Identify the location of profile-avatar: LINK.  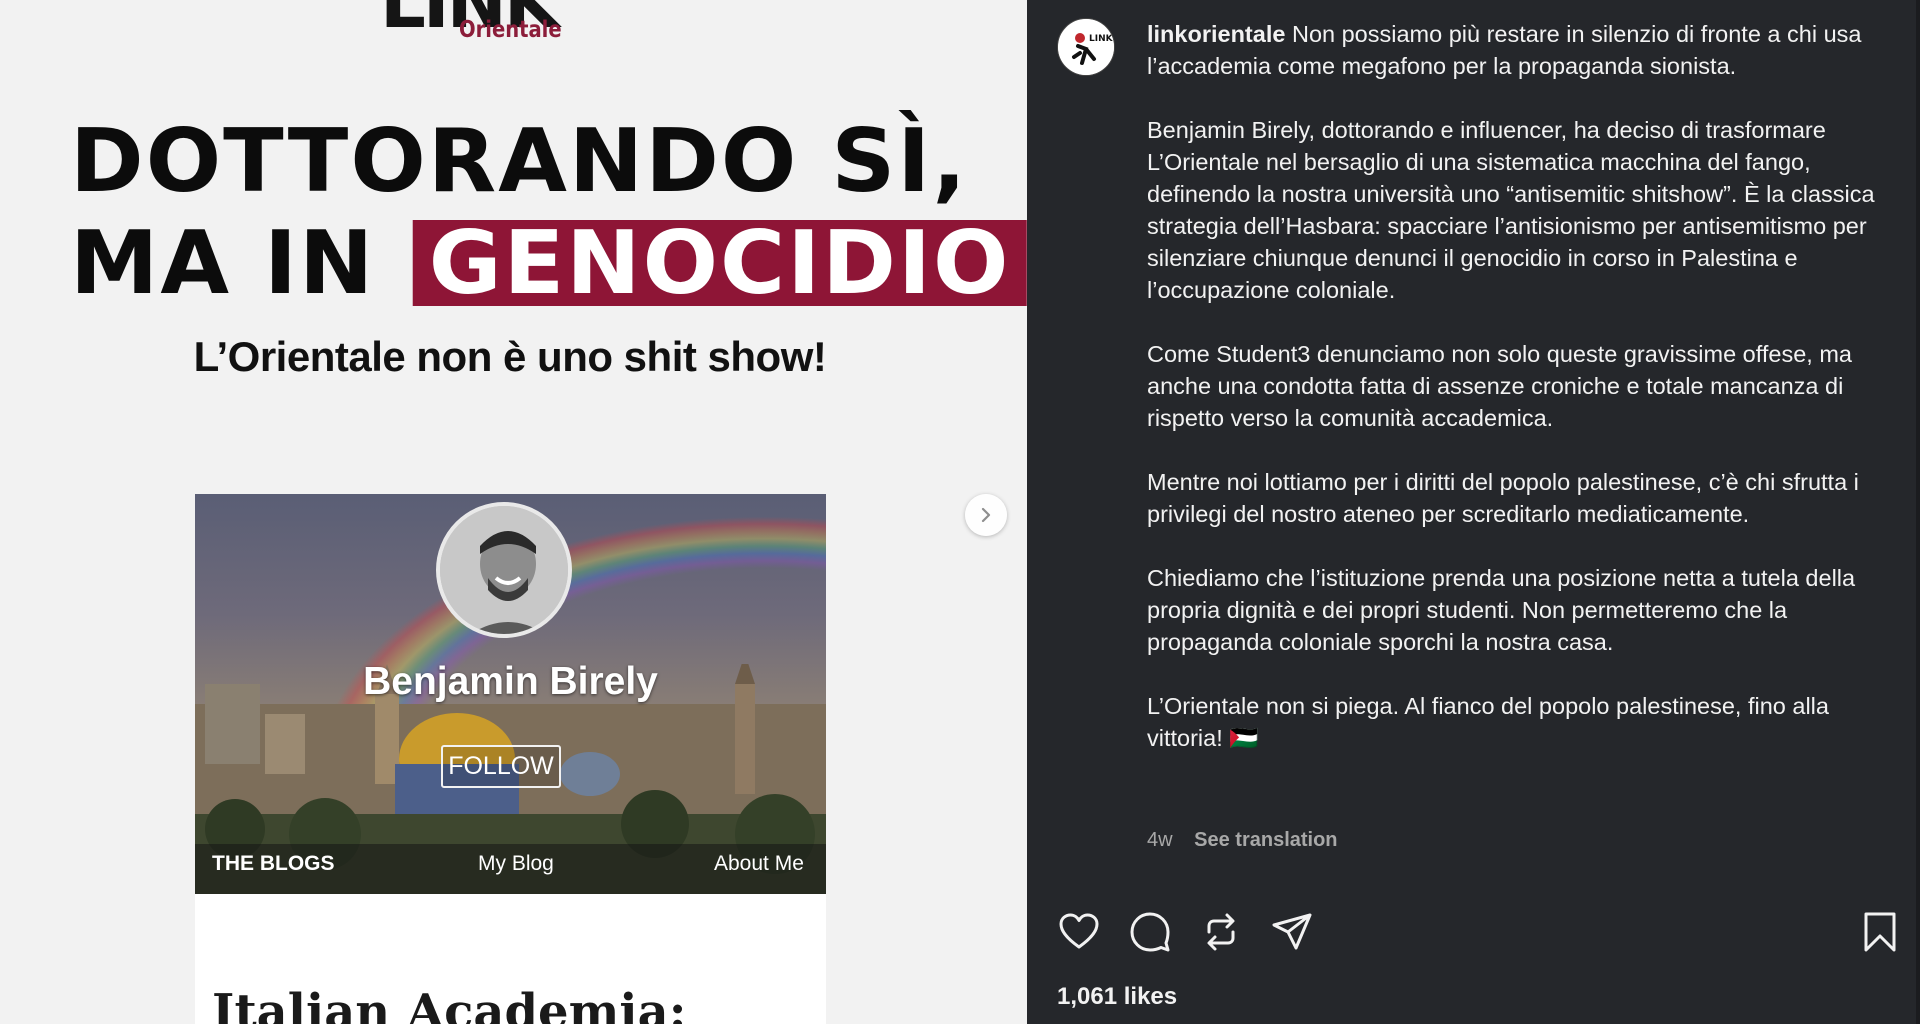
(1086, 47).